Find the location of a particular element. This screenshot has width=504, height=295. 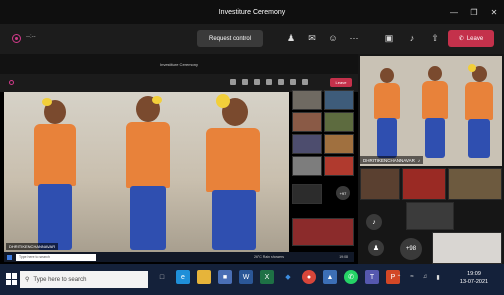

toolbar-center-icons: ♟ ✉ ☺ ⋯ is located at coordinates (322, 38).